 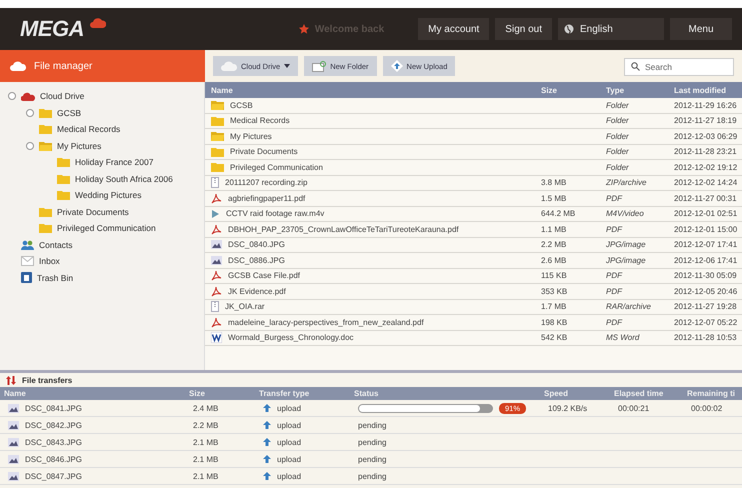 What do you see at coordinates (705, 183) in the screenshot?
I see `table-cell: 2012-12-02 14:24` at bounding box center [705, 183].